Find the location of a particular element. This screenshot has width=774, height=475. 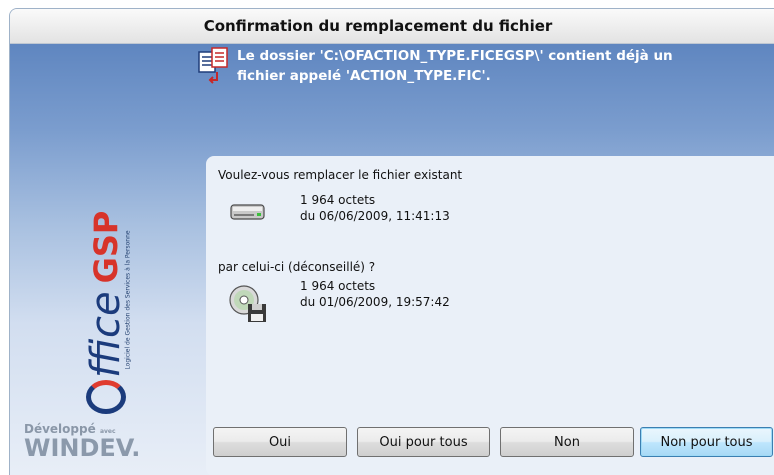

yes-to-all-button: Oui pour tous is located at coordinates (423, 442).